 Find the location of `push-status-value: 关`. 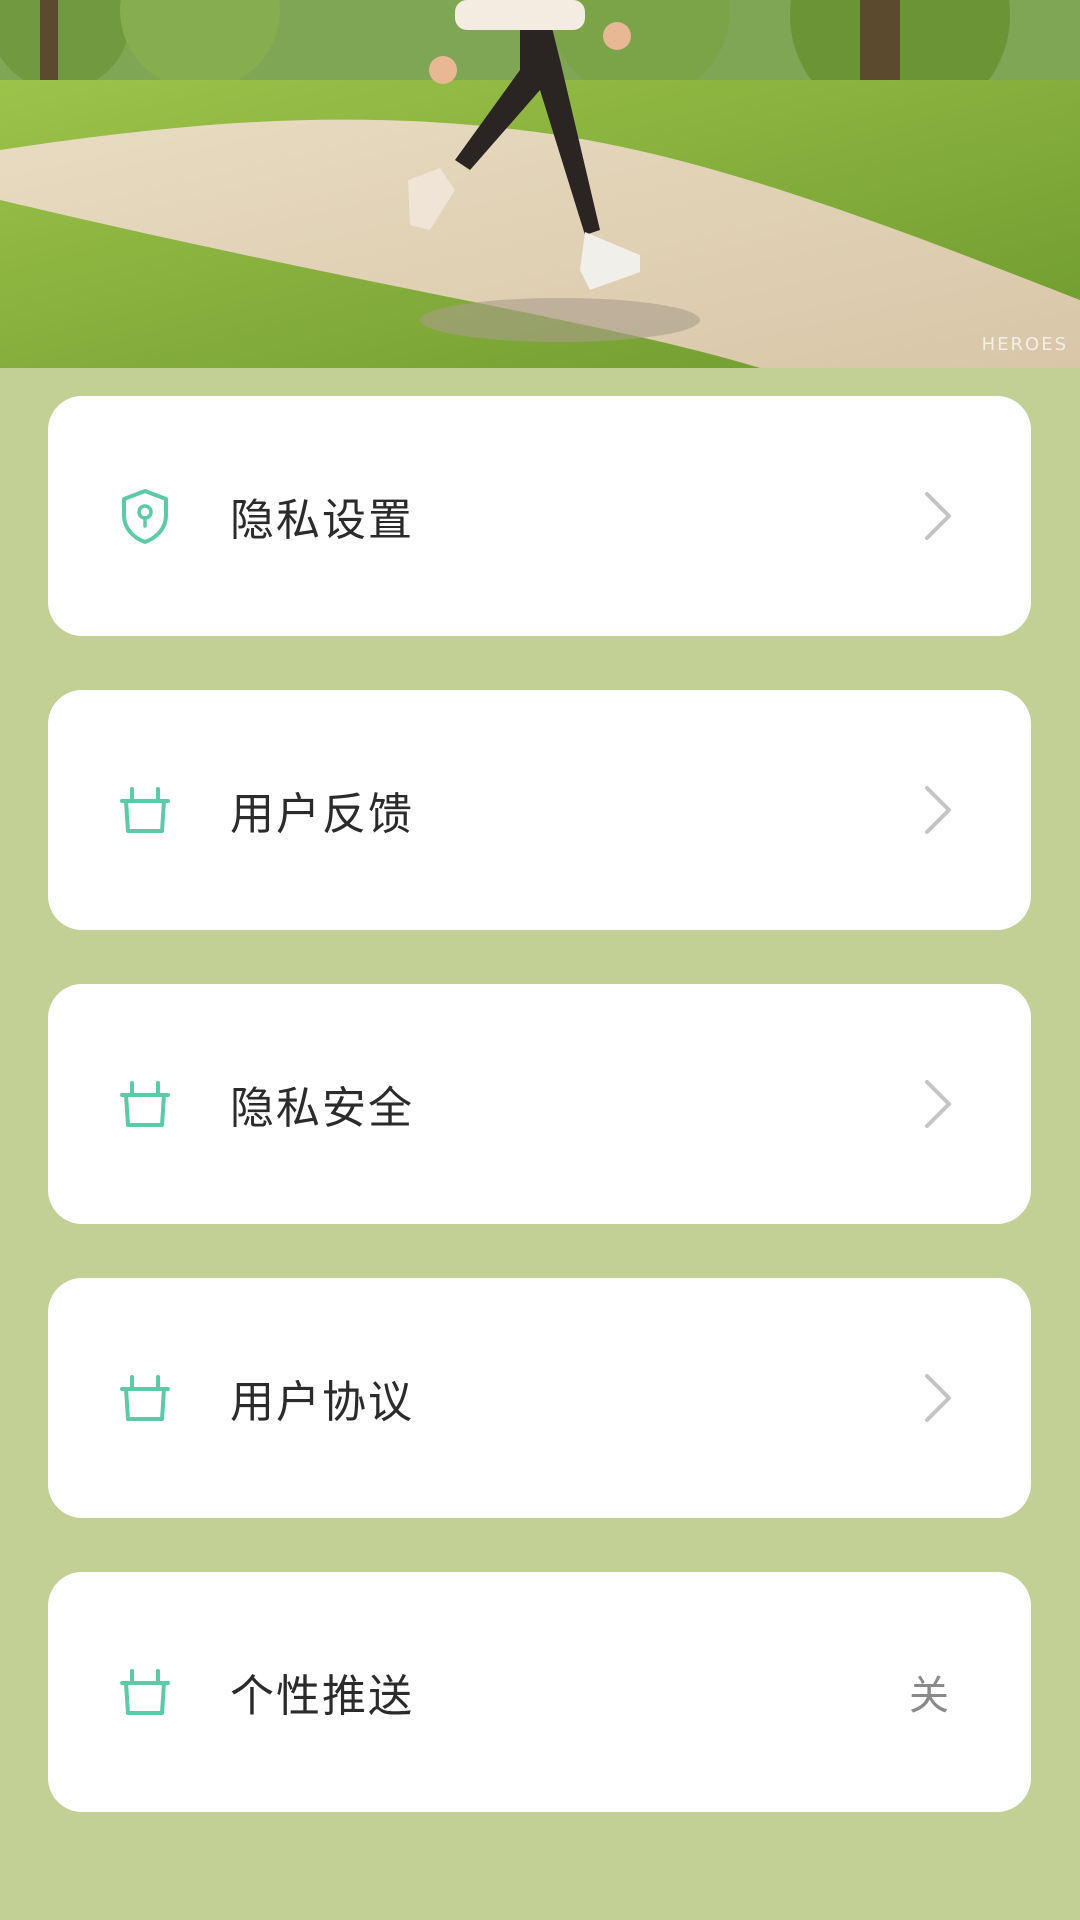

push-status-value: 关 is located at coordinates (929, 1692).